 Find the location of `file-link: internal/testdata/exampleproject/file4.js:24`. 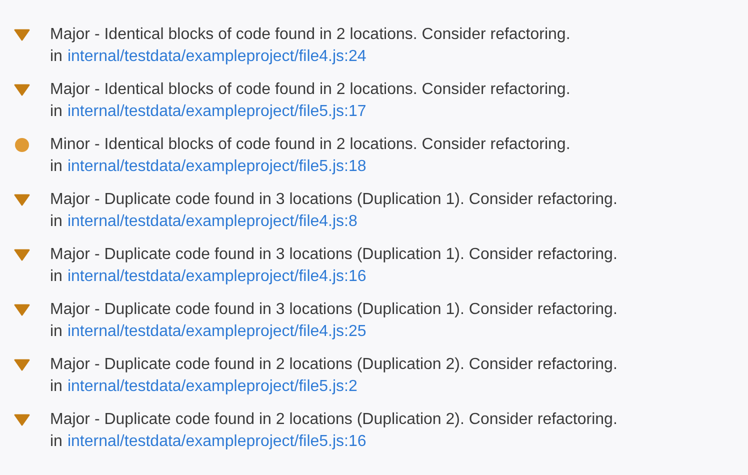

file-link: internal/testdata/exampleproject/file4.js:24 is located at coordinates (216, 57).